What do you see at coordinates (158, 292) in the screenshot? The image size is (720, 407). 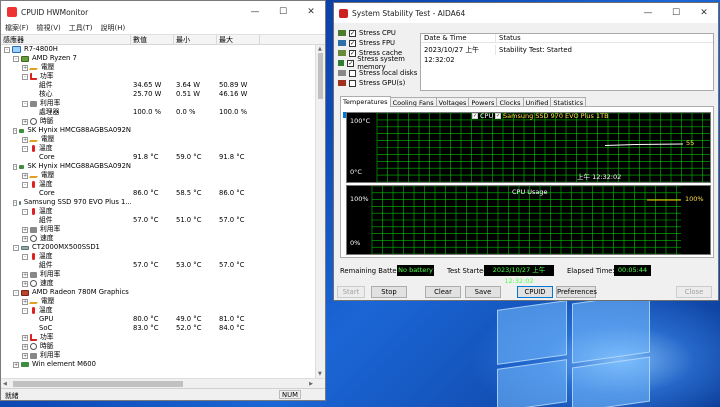 I see `sensor-row: - AMD Radeon 780M Graphics` at bounding box center [158, 292].